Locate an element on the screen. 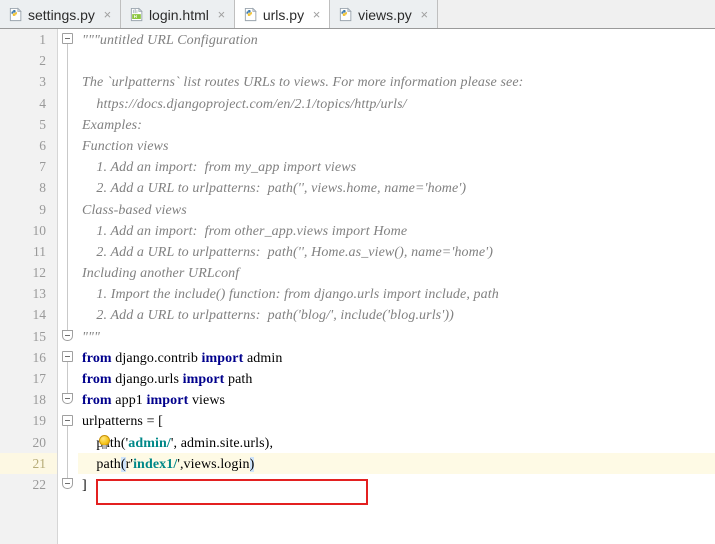  code-folding-strip is located at coordinates (68, 286).